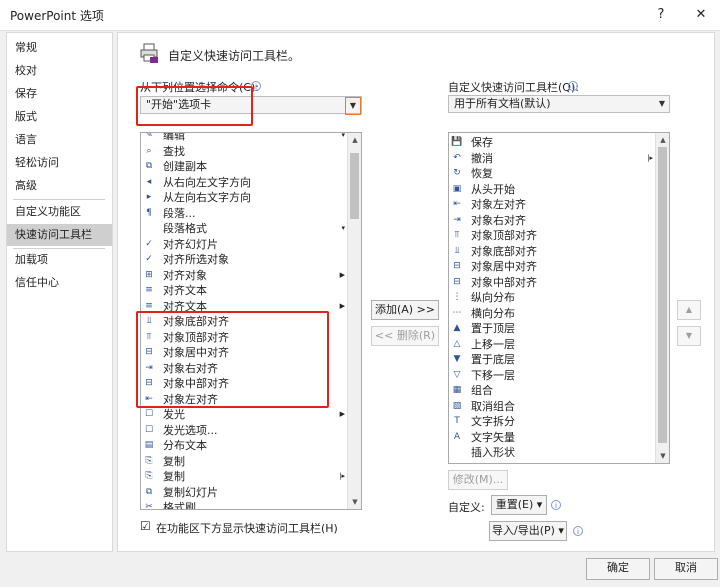  I want to click on redo-icon: ↻, so click(457, 173).